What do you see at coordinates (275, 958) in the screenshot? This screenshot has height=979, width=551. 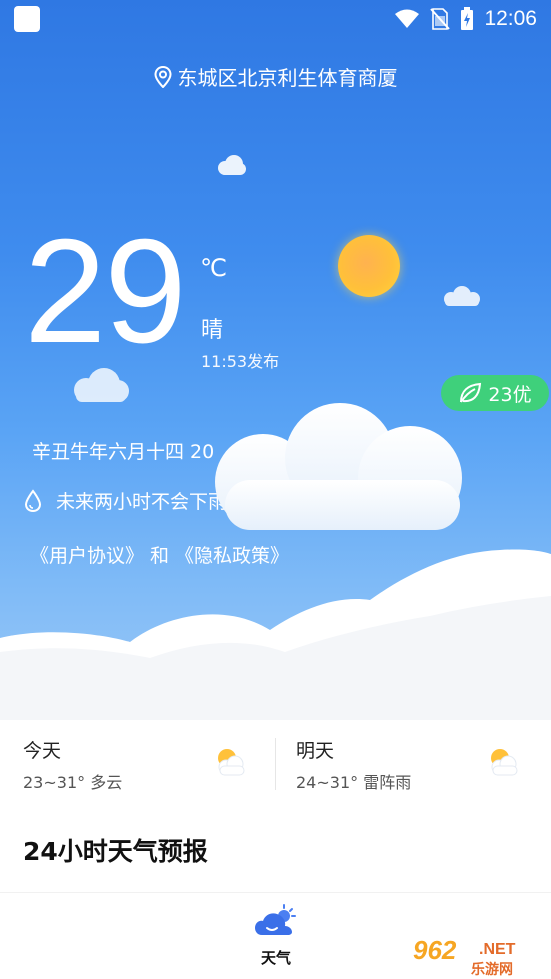 I see `tab-label: 天气` at bounding box center [275, 958].